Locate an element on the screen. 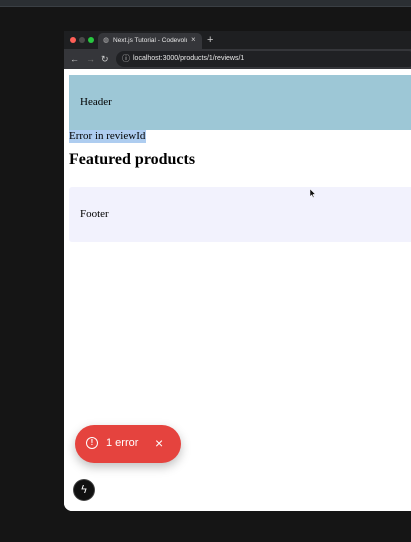 The height and width of the screenshot is (542, 411). toast-close-icon: × is located at coordinates (159, 443).